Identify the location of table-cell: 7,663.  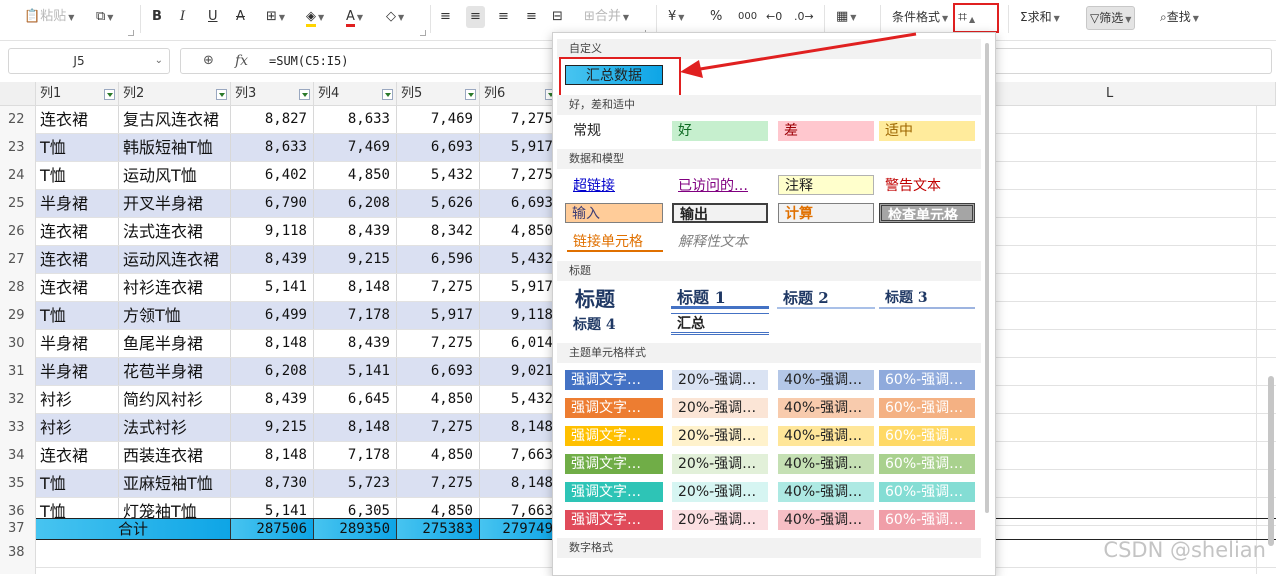
(520, 455).